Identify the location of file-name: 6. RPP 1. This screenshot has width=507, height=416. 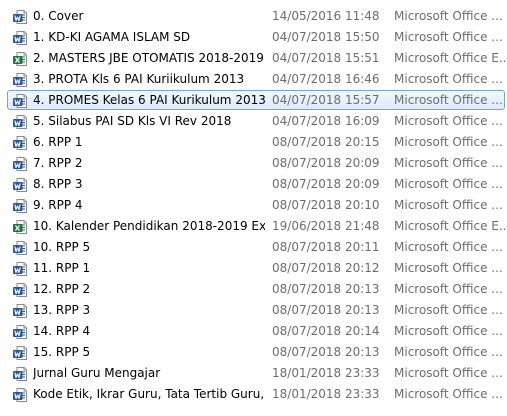
(58, 142).